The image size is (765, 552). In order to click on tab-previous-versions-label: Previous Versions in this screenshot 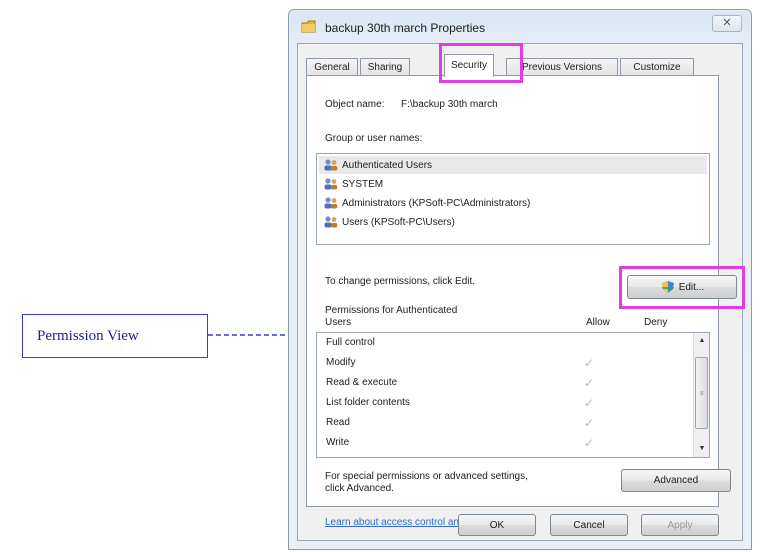, I will do `click(562, 67)`.